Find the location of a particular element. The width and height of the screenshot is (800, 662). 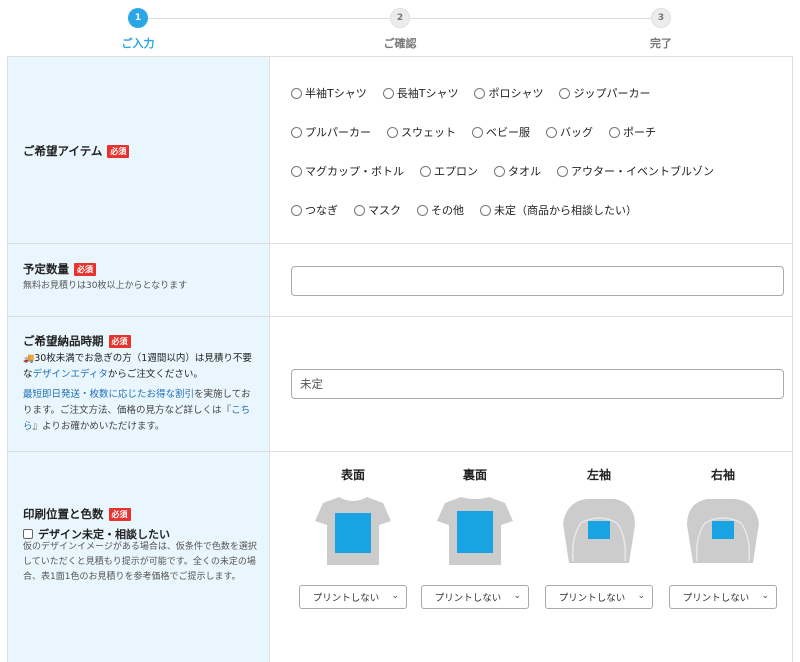

item-option: 半袖Tシャツ is located at coordinates (329, 93).